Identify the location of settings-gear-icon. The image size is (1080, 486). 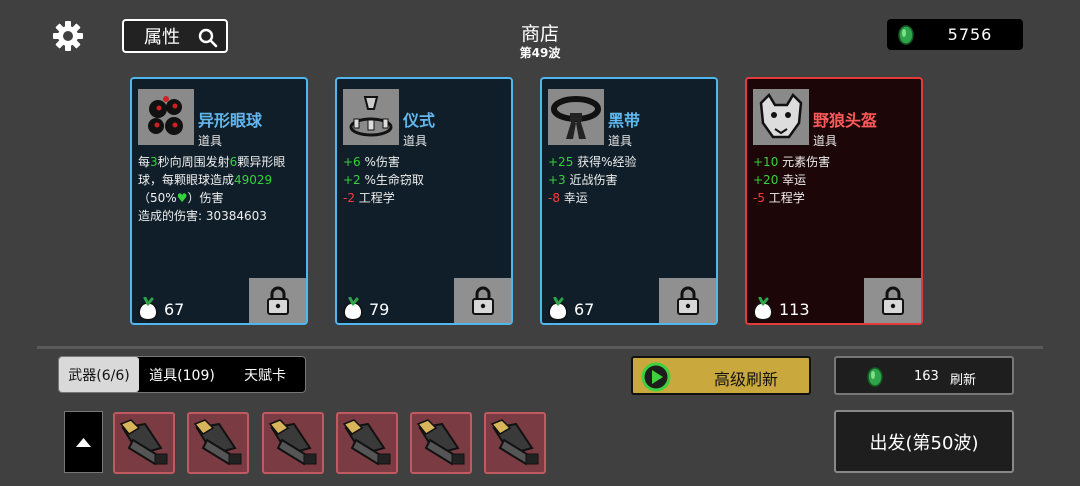
(68, 36).